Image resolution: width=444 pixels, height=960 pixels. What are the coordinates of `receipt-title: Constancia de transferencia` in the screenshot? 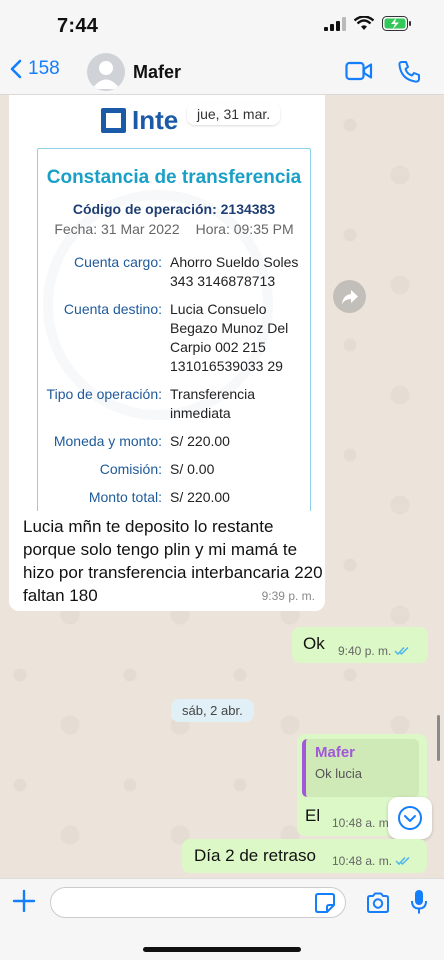 It's located at (174, 177).